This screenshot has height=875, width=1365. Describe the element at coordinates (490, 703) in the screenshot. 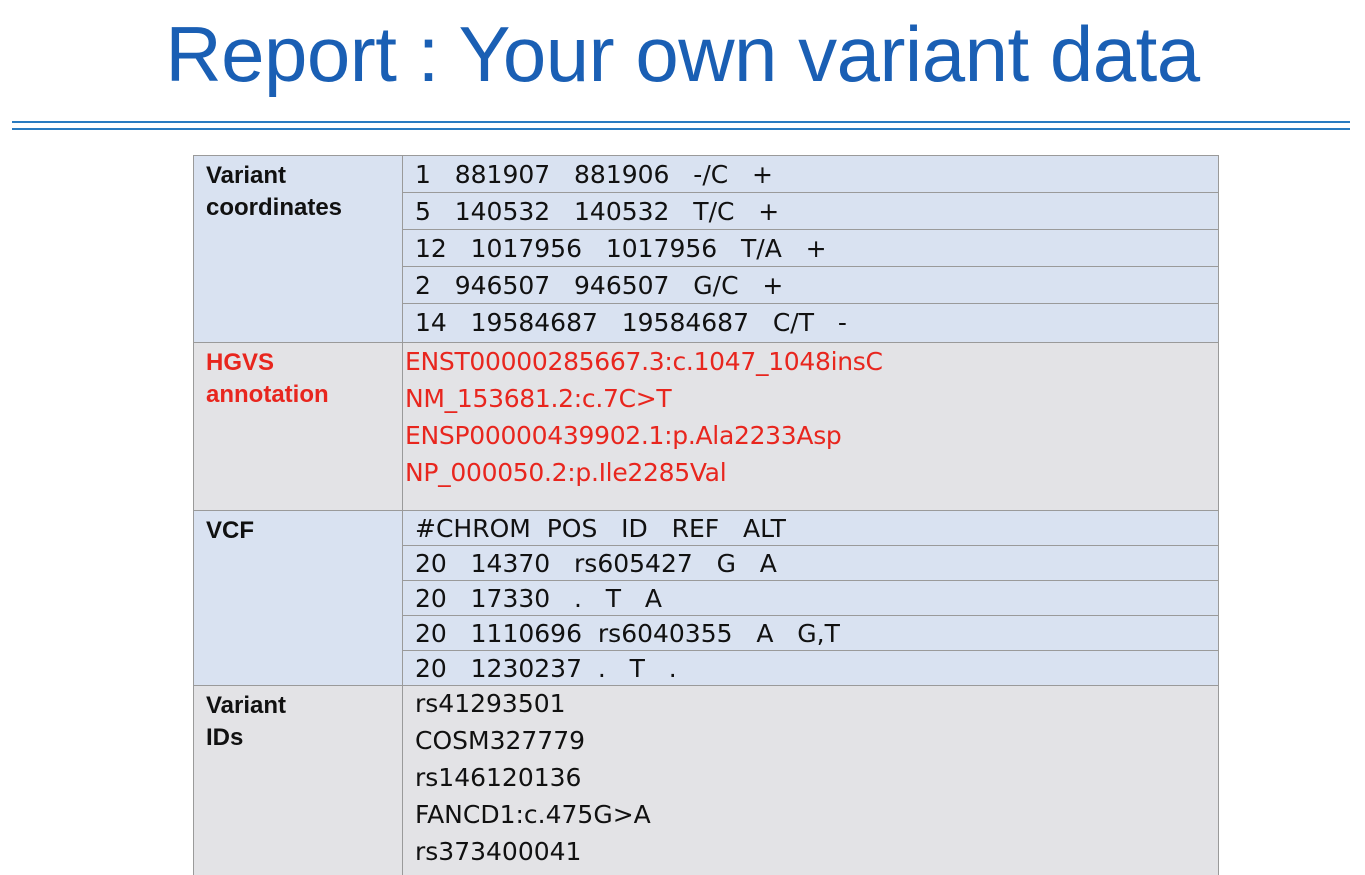

I see `variant-id-row: rs41293501` at that location.